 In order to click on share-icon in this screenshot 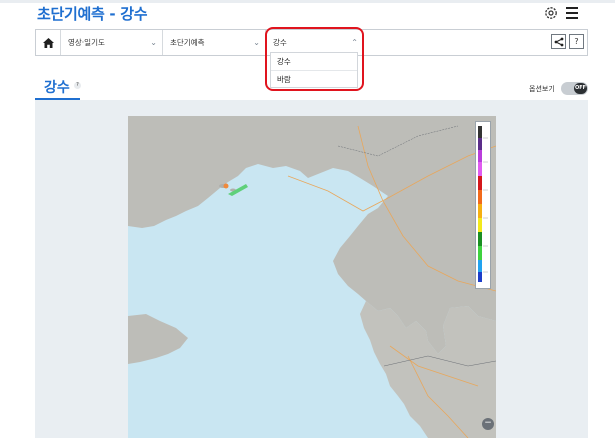, I will do `click(558, 41)`.